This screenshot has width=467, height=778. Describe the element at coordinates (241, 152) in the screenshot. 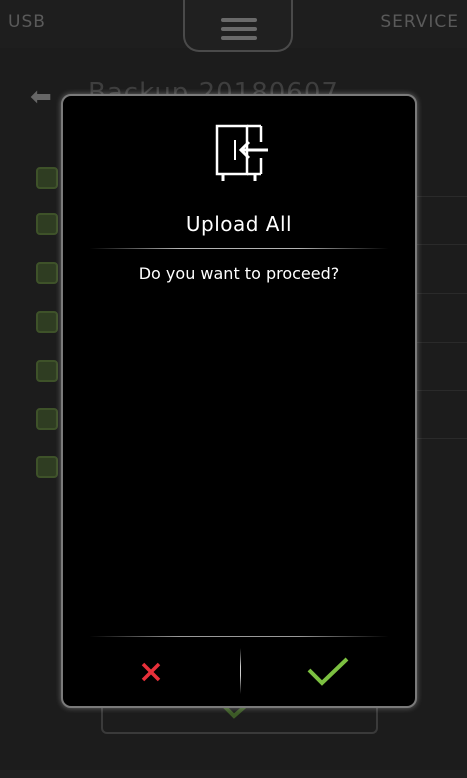

I see `oven-door-upload-icon` at that location.